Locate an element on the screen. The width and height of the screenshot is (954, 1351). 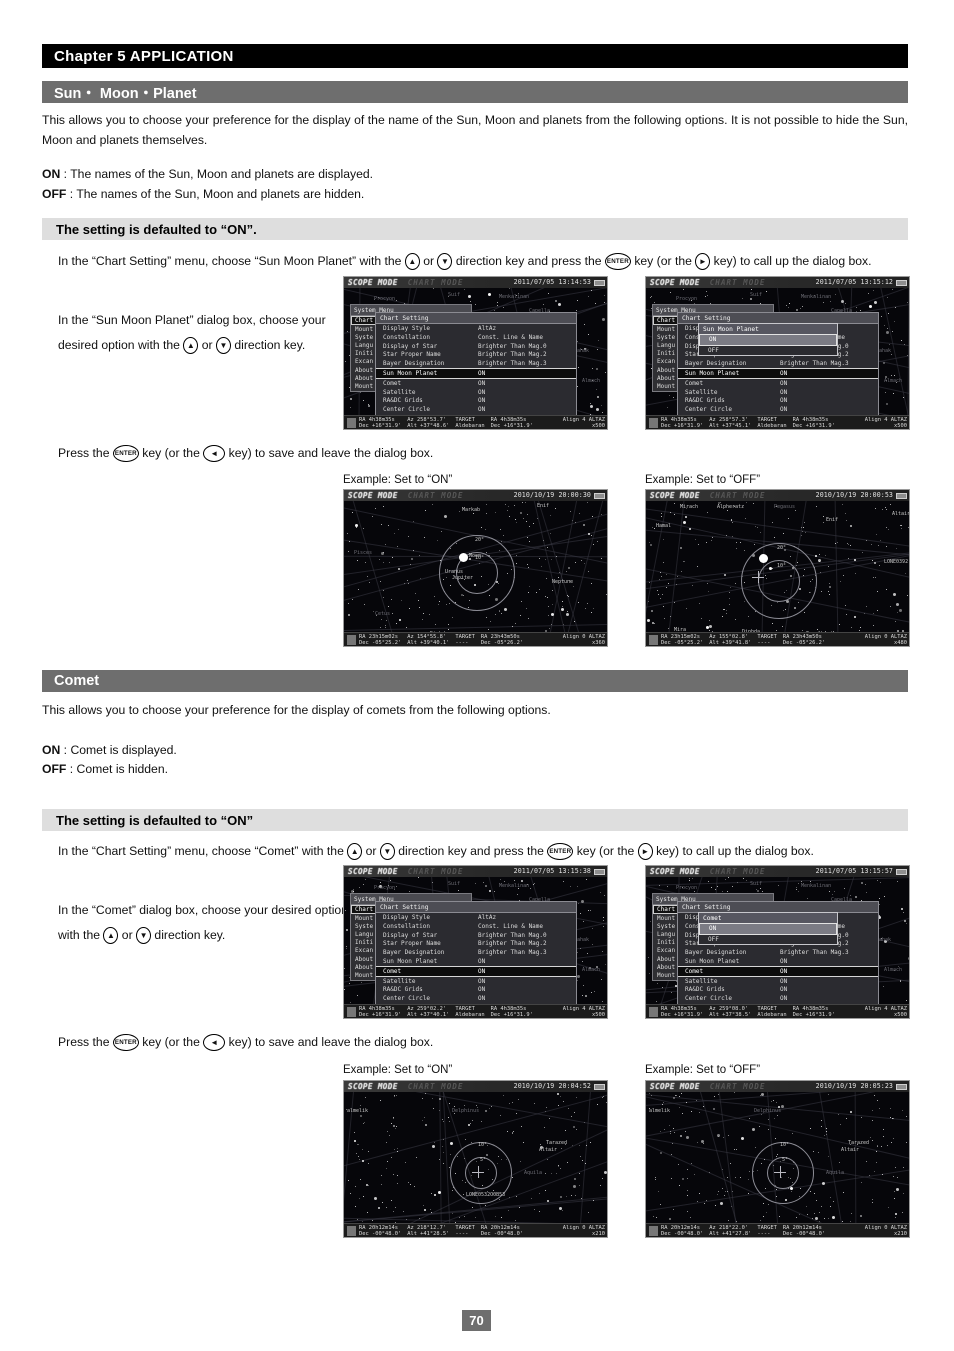
status-target-name: Aldebaran is located at coordinates (470, 1015).